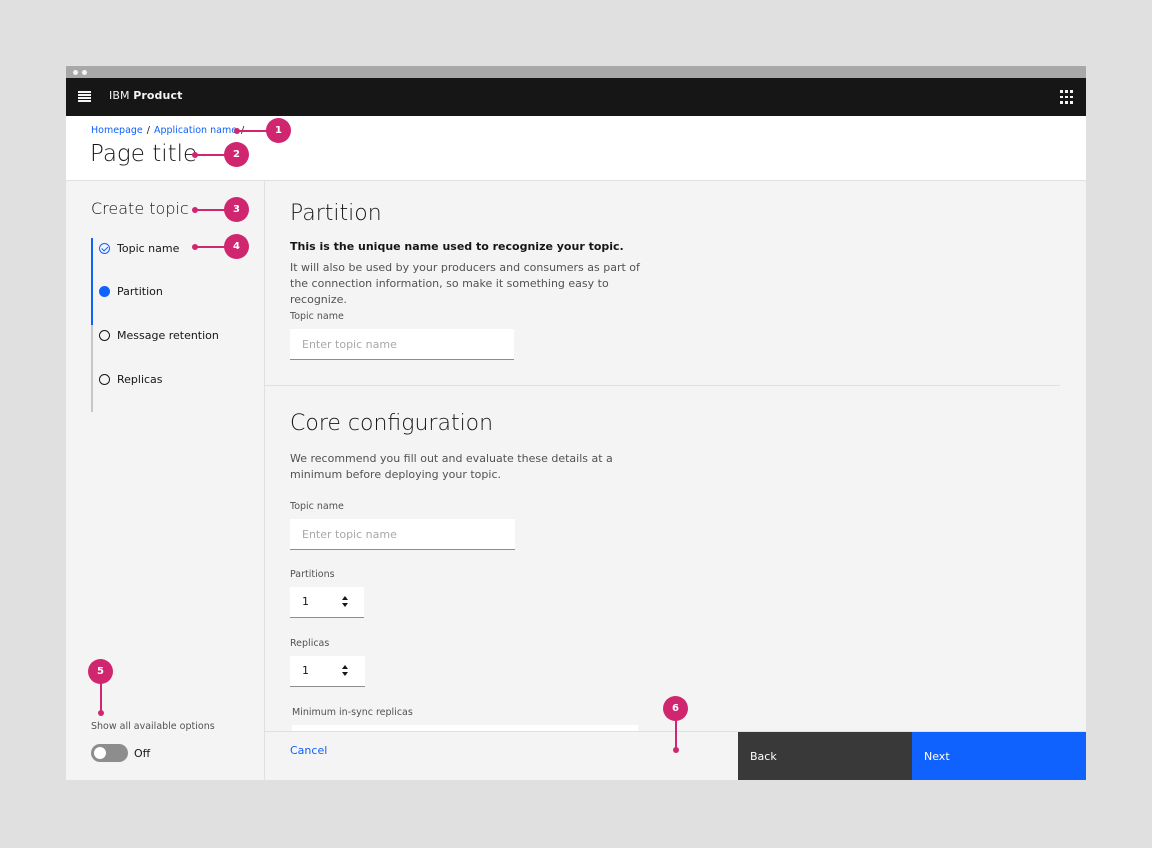  Describe the element at coordinates (576, 97) in the screenshot. I see `ui-shell-header: IBM Product` at that location.